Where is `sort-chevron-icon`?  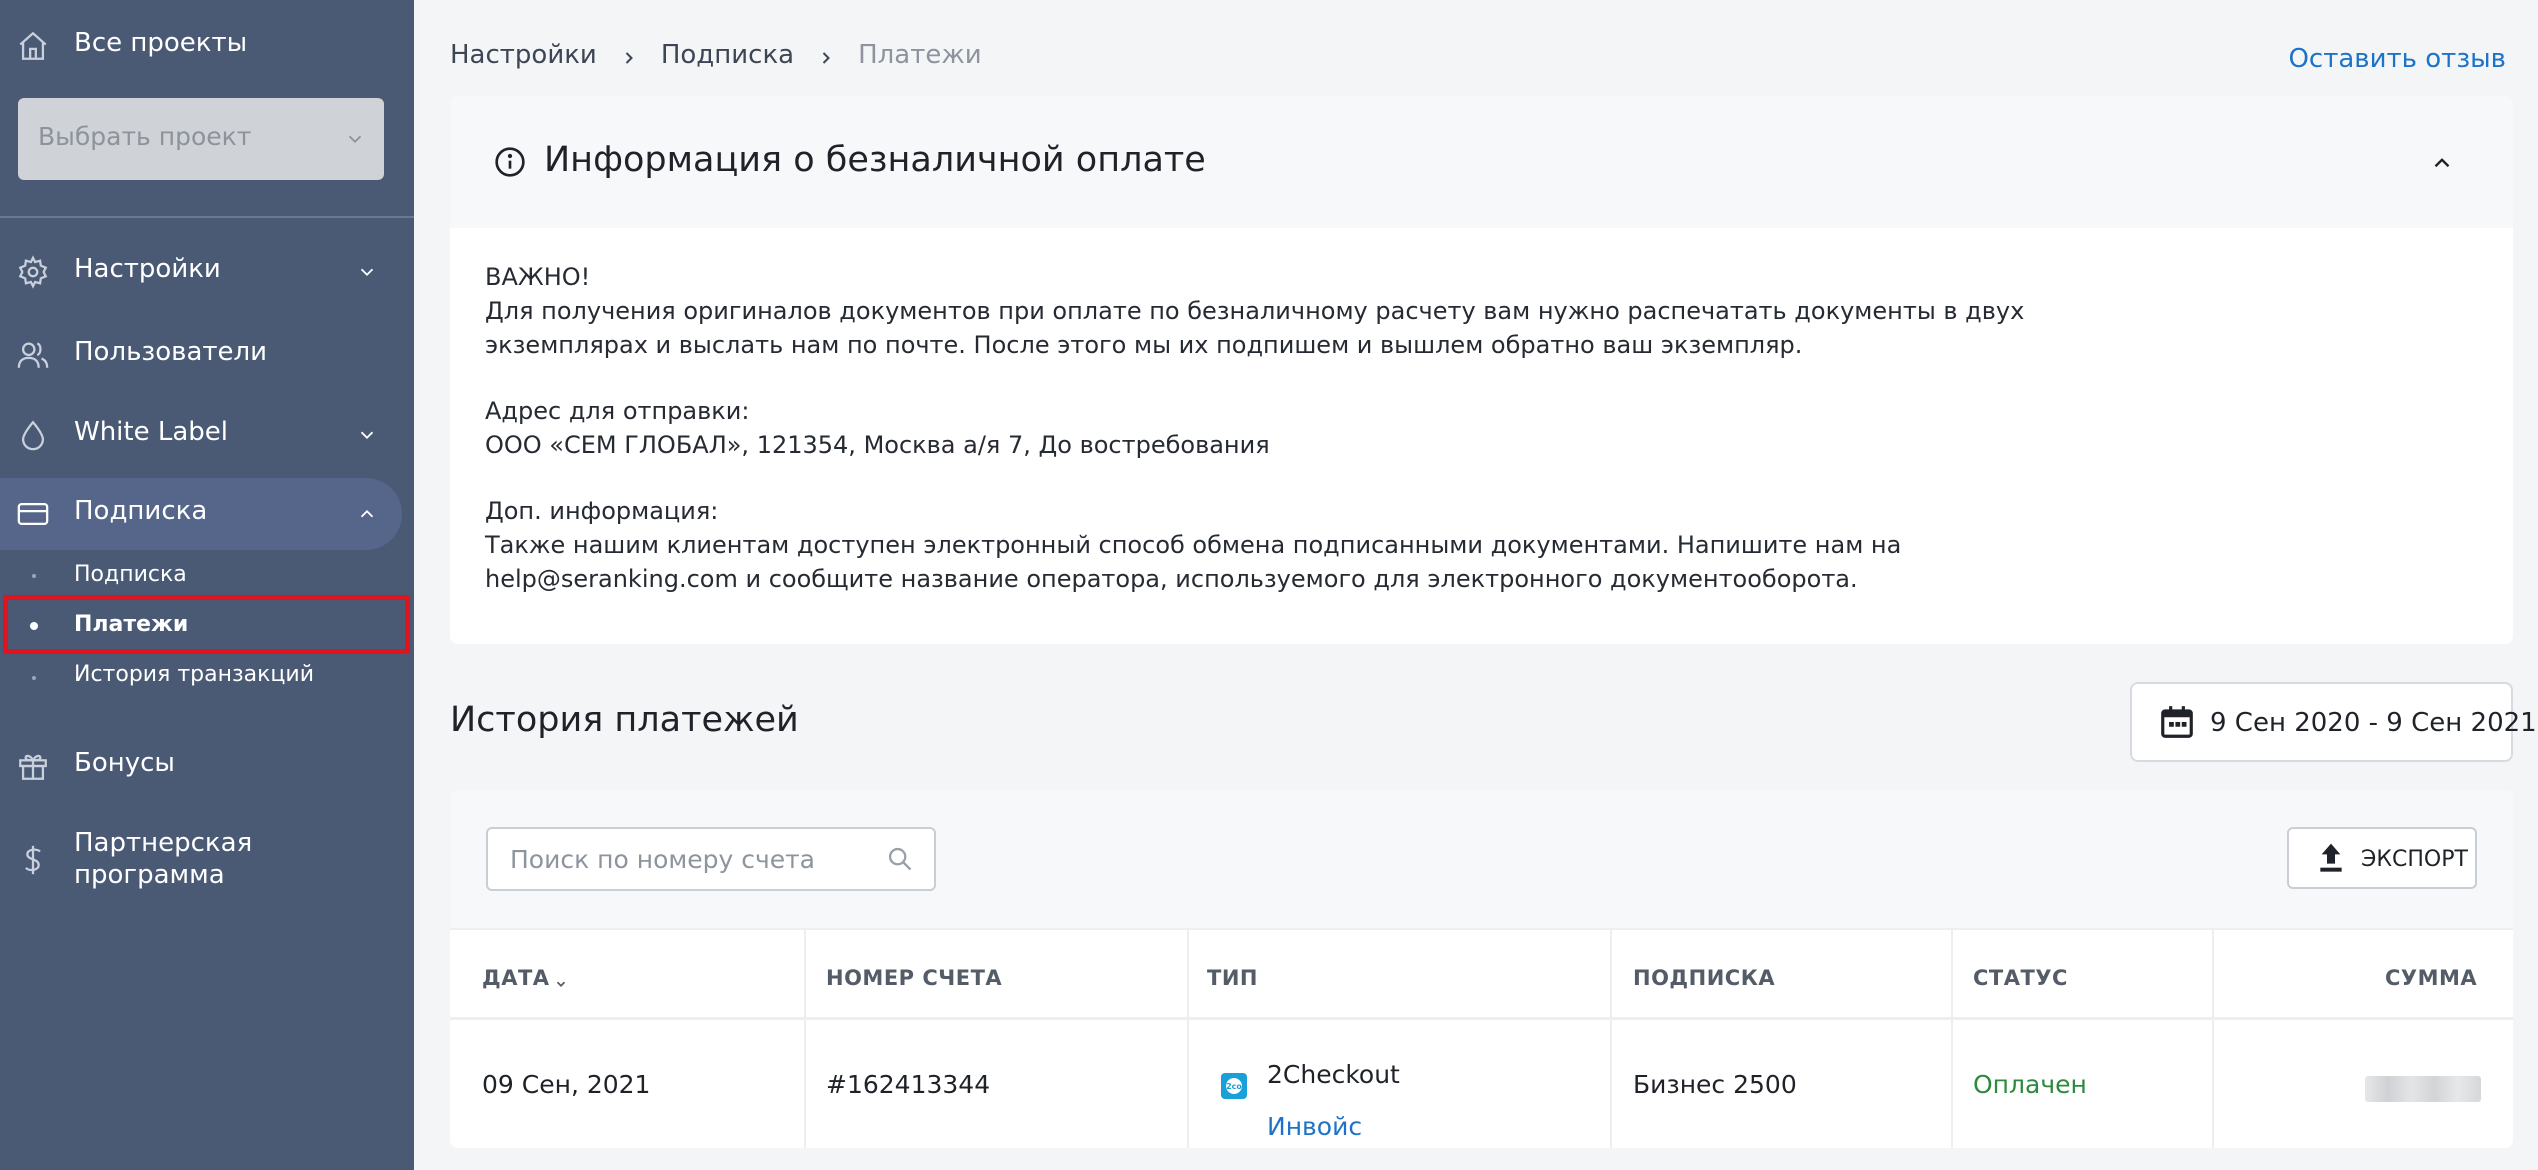 sort-chevron-icon is located at coordinates (561, 979).